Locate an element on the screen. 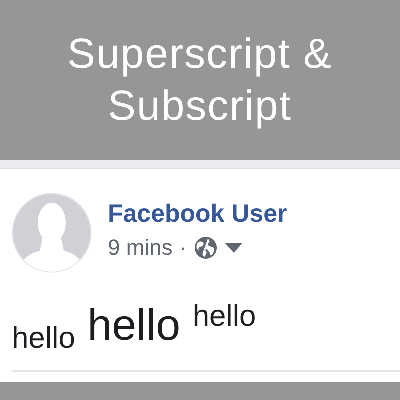  author-link: Facebook User is located at coordinates (198, 214).